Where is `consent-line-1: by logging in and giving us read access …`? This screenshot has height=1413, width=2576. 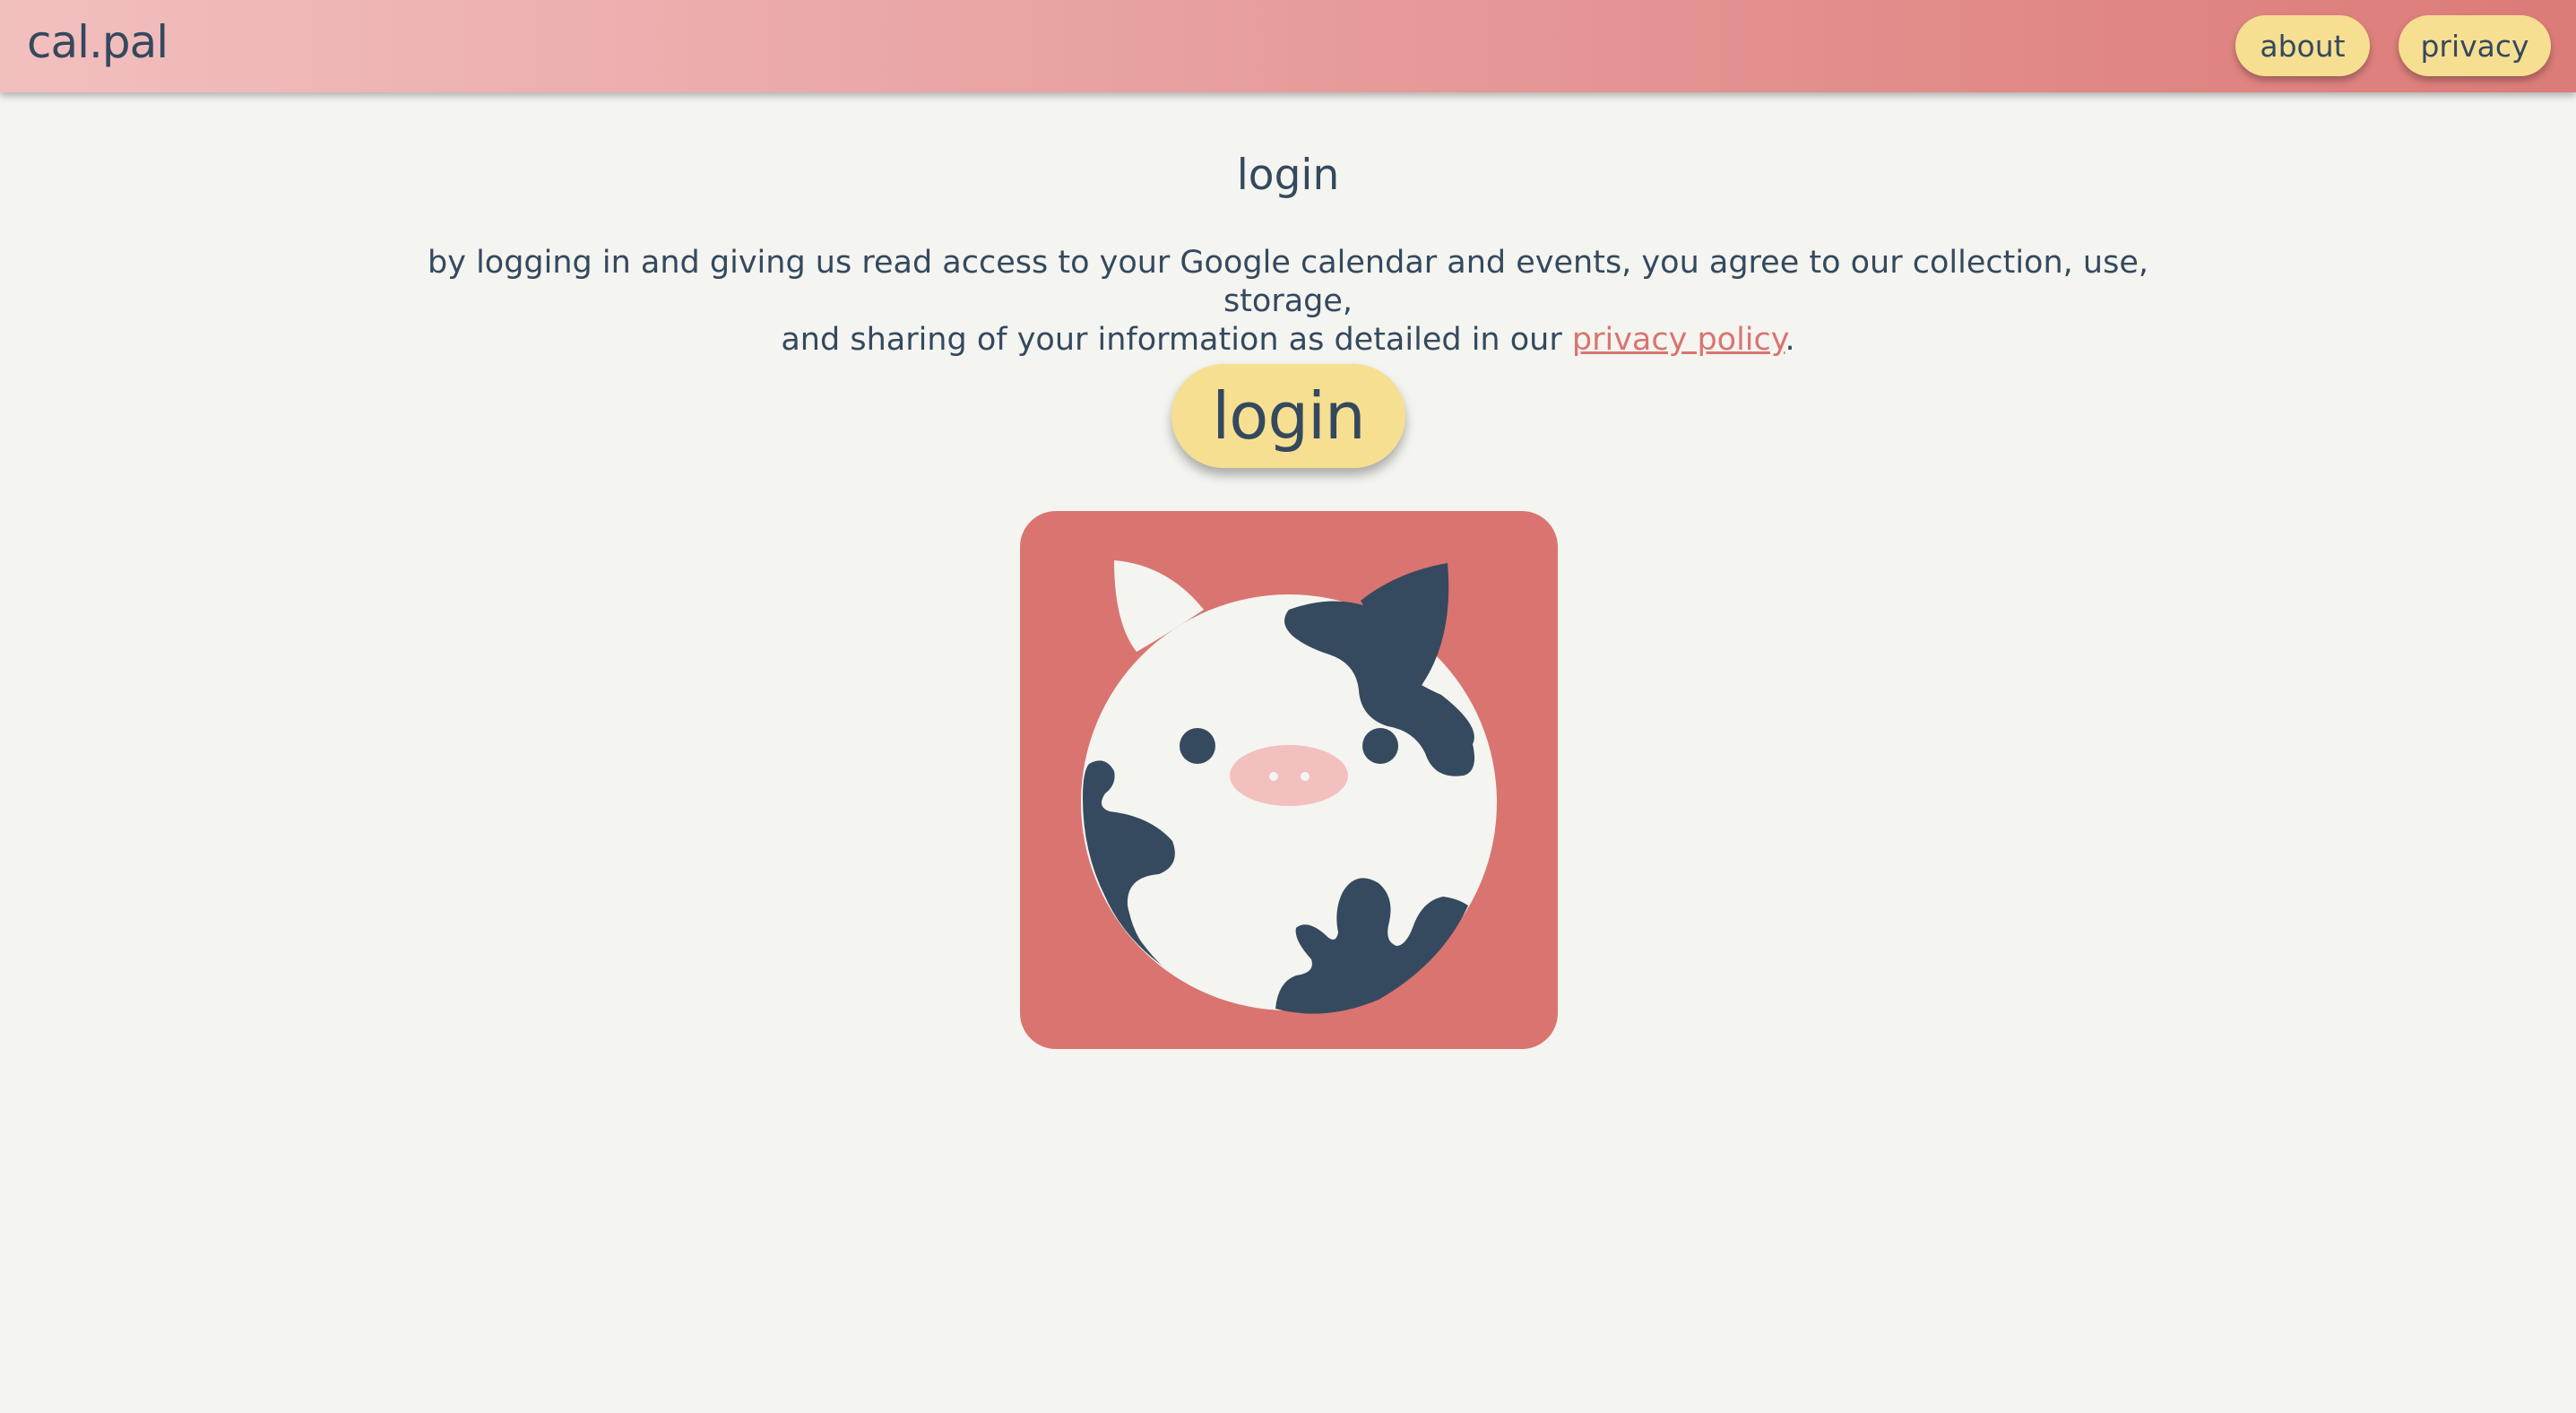
consent-line-1: by logging in and giving us read access … is located at coordinates (1288, 282).